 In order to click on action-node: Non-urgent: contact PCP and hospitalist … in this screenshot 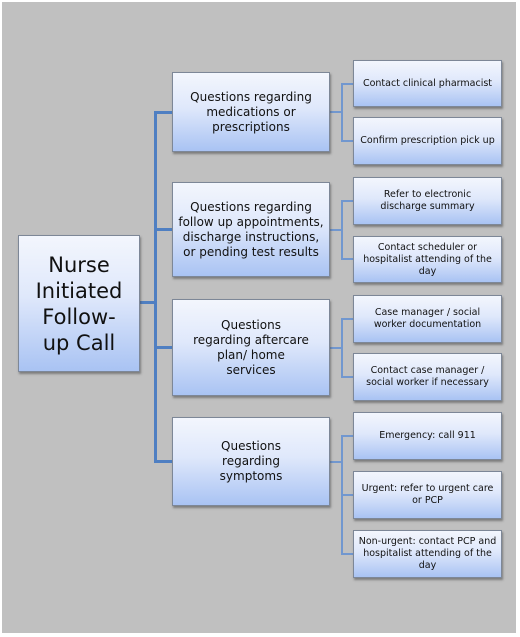, I will do `click(427, 554)`.